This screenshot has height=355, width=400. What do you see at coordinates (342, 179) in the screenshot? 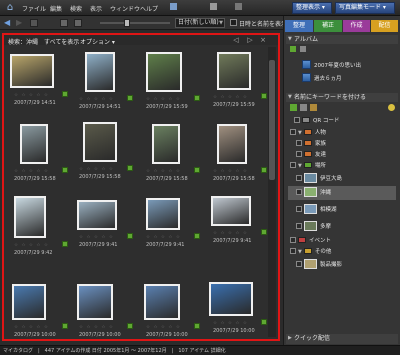
I see `tag-item: 伊豆大島` at bounding box center [342, 179].